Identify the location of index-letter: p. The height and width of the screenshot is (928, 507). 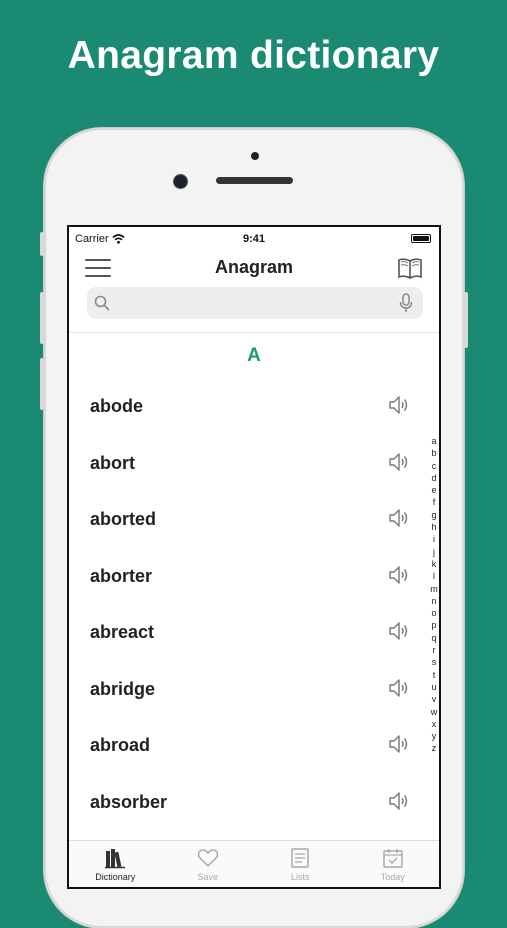
(434, 625).